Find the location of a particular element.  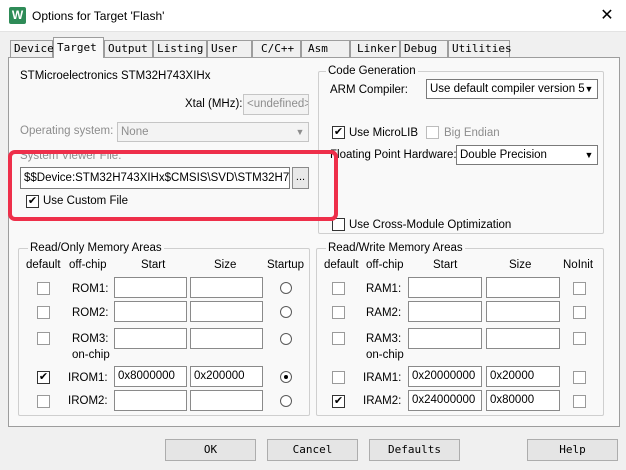

rom1-start-input is located at coordinates (150, 287).